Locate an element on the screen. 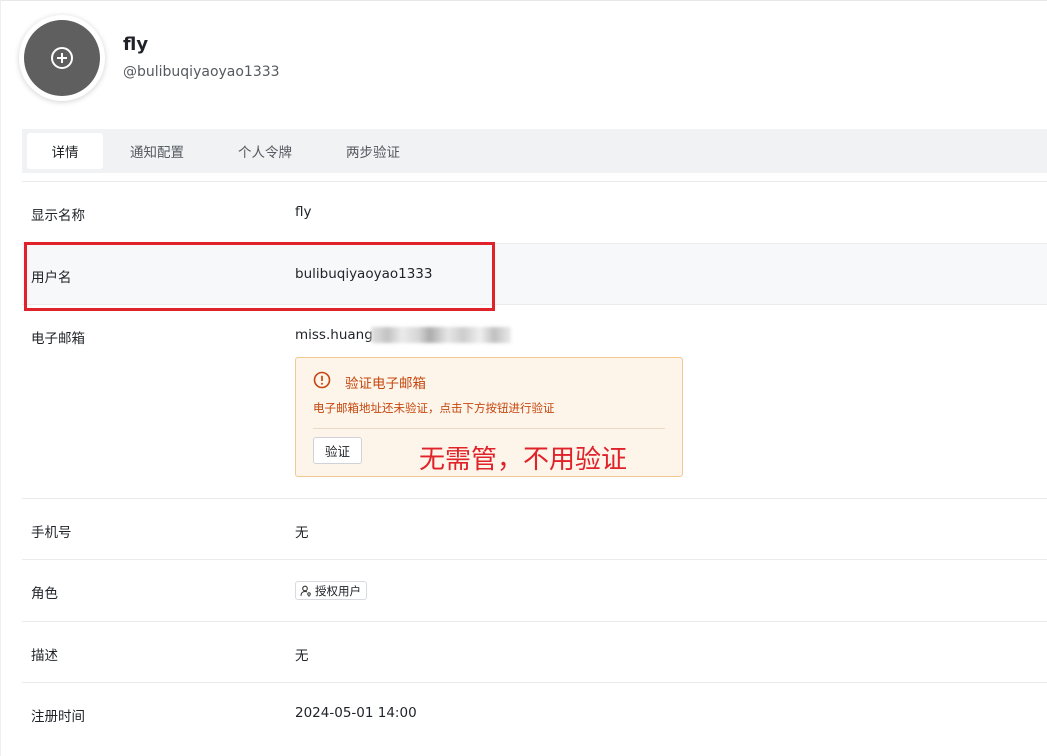  email-label: 电子邮箱 is located at coordinates (58, 339).